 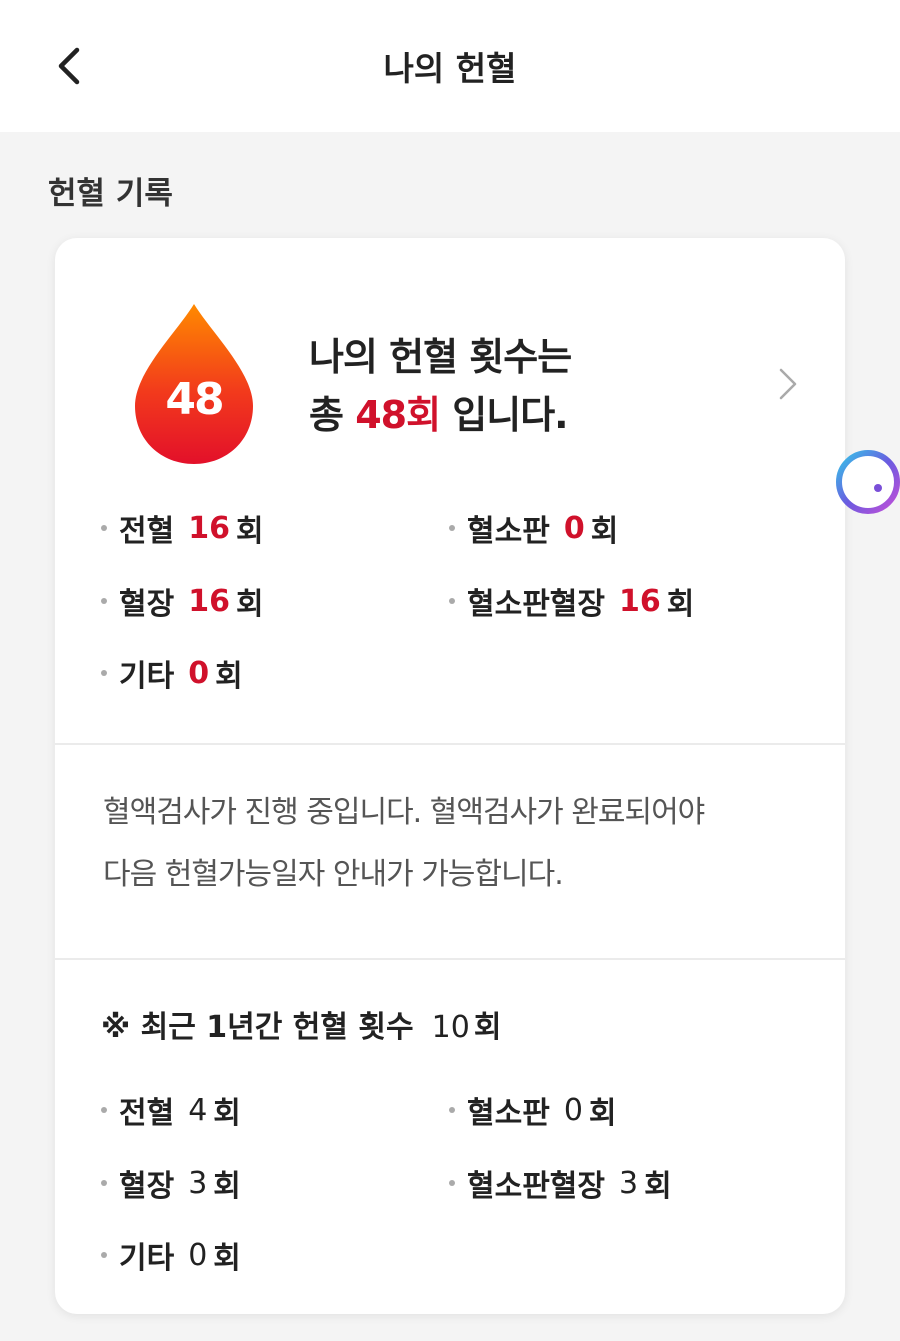 I want to click on page-title: 나의 헌혈, so click(x=450, y=68).